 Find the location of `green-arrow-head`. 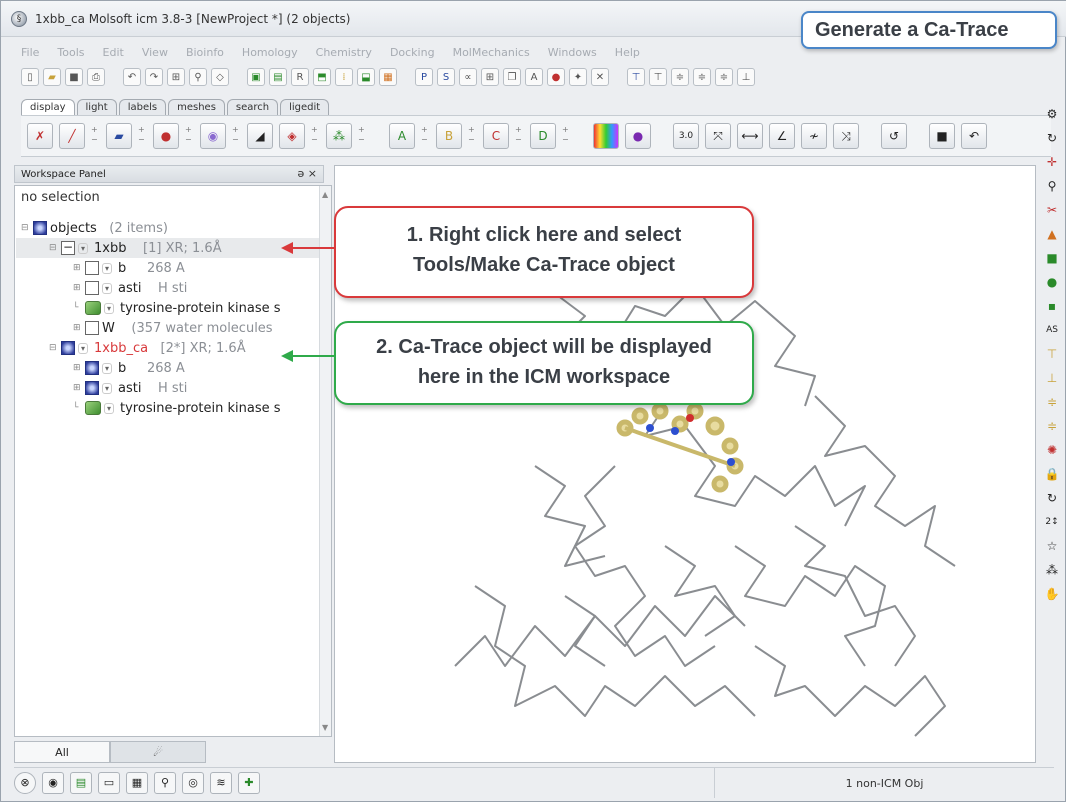

green-arrow-head is located at coordinates (287, 356).